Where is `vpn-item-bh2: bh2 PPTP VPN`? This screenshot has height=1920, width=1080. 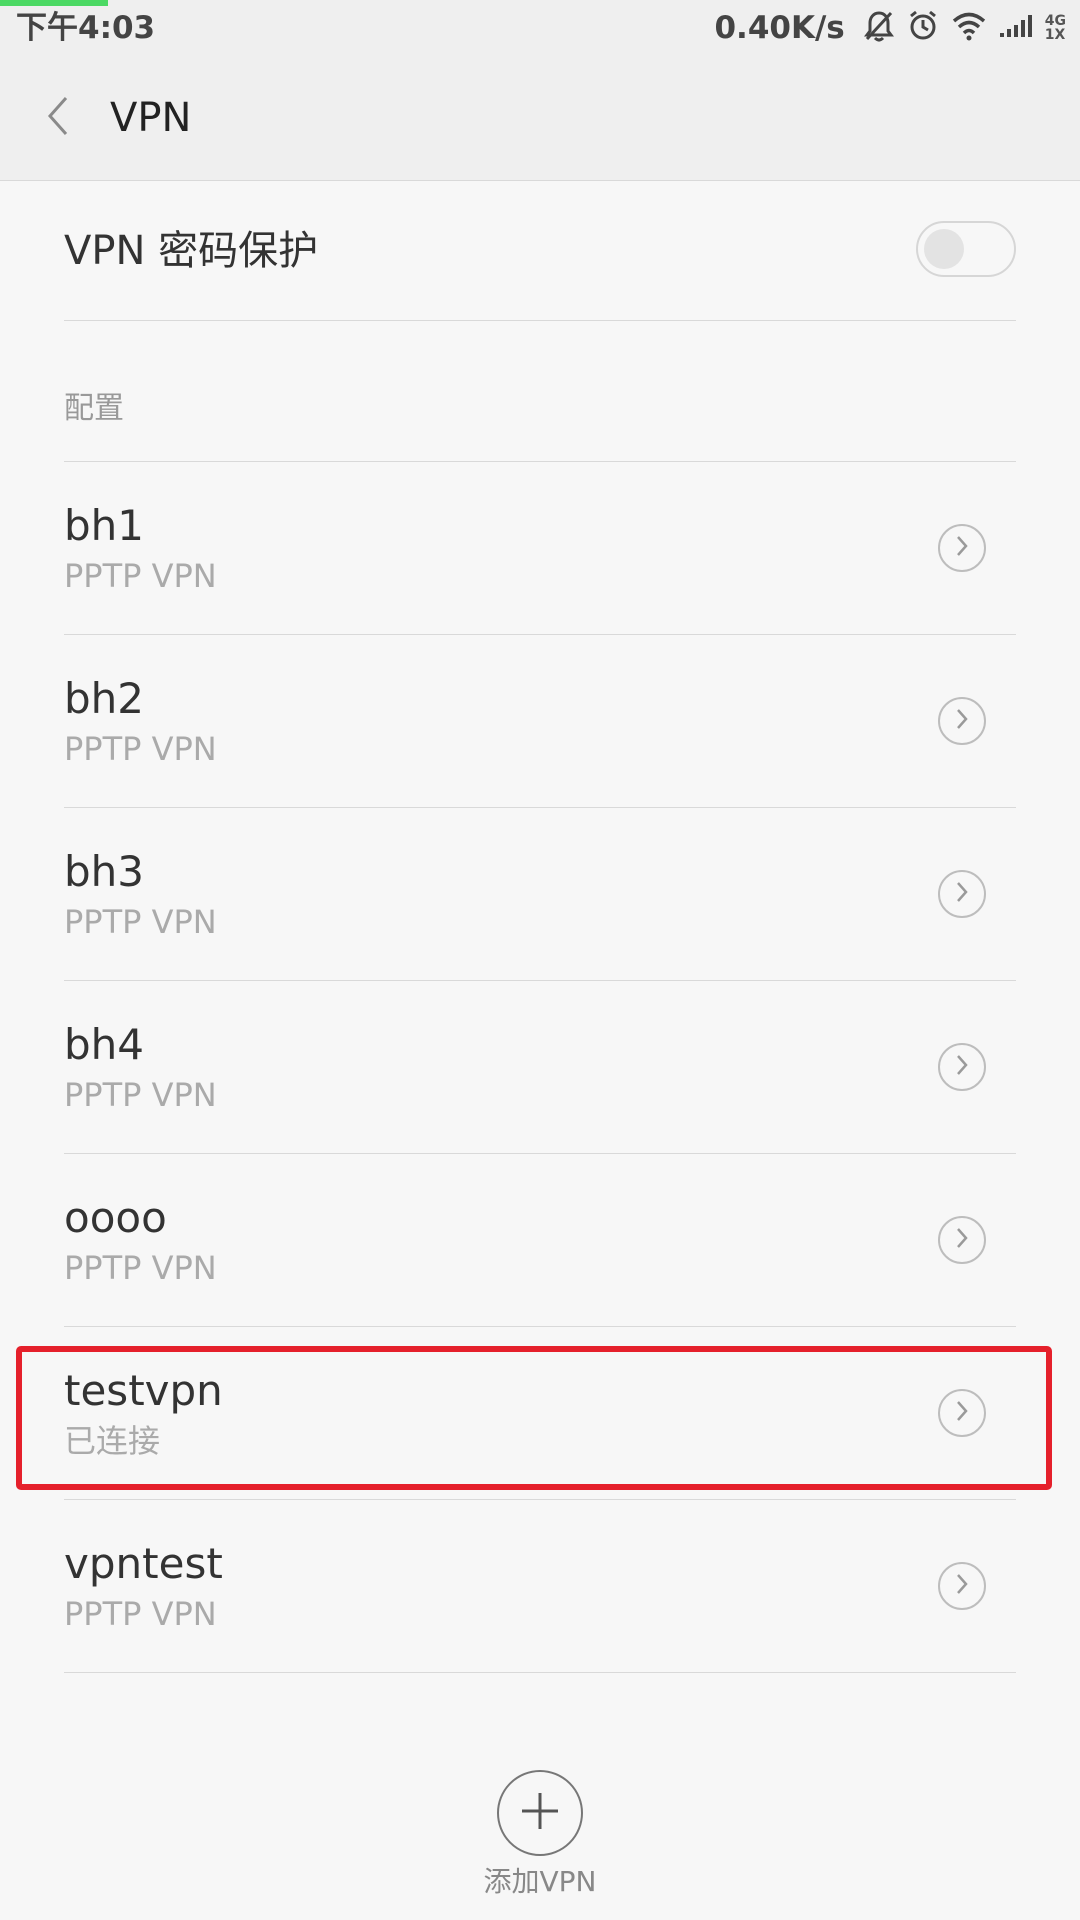
vpn-item-bh2: bh2 PPTP VPN is located at coordinates (540, 721).